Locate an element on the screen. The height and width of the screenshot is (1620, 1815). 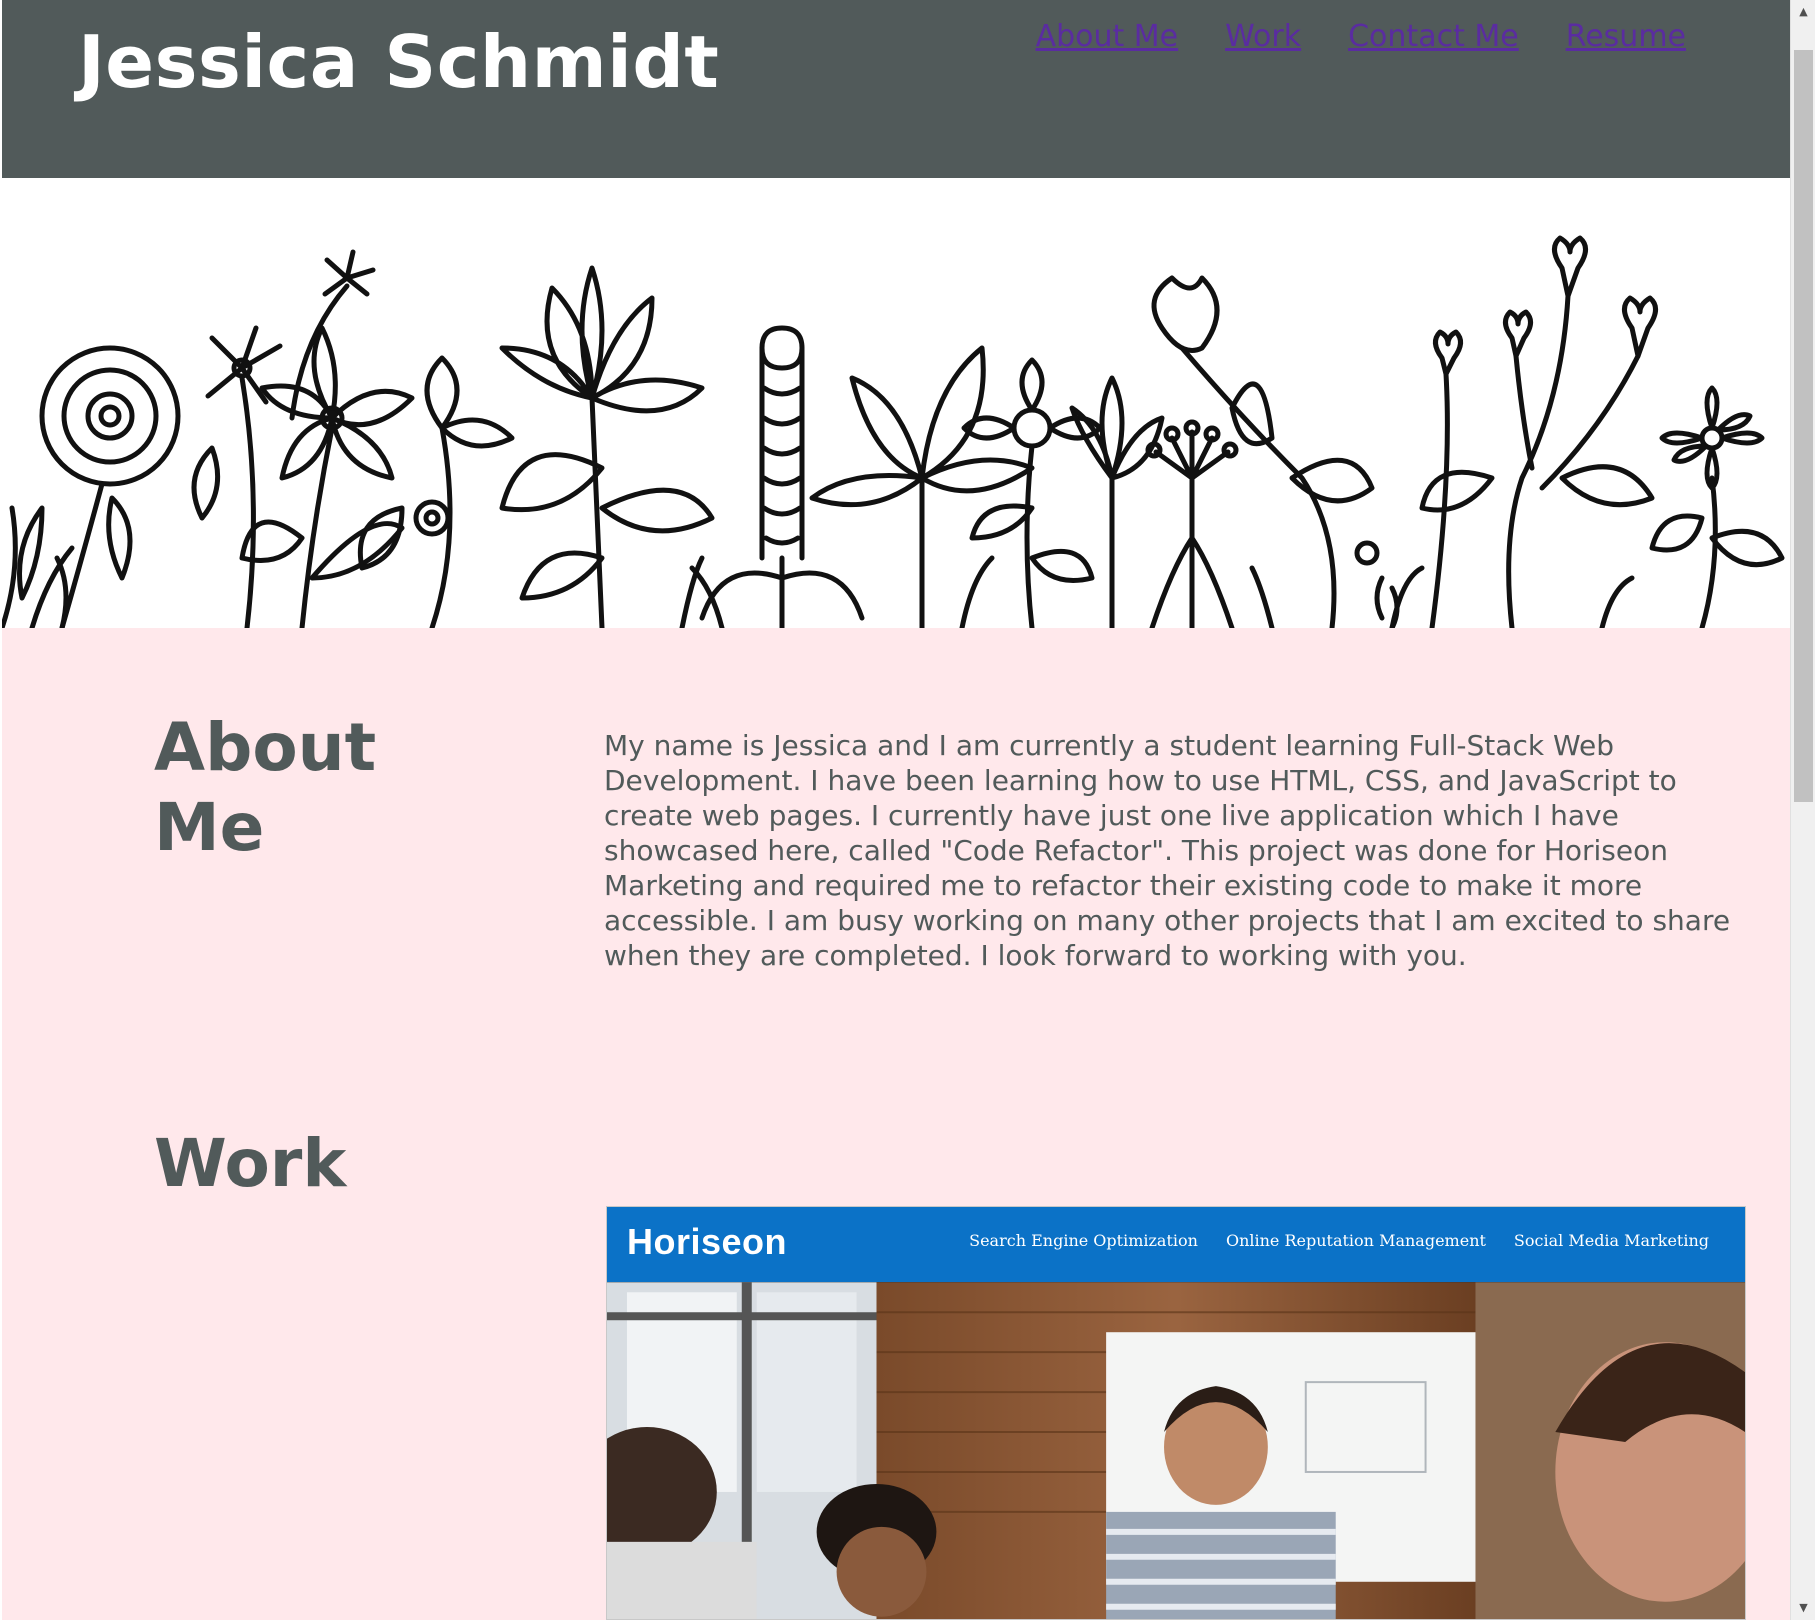
work-heading: Work is located at coordinates (250, 1163).